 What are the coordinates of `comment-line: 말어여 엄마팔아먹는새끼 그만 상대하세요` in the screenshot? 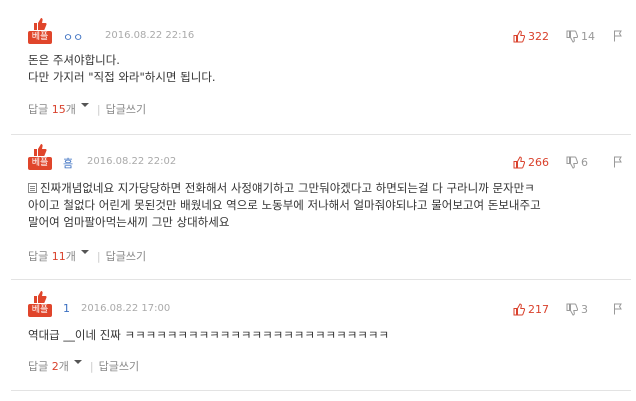 It's located at (129, 222).